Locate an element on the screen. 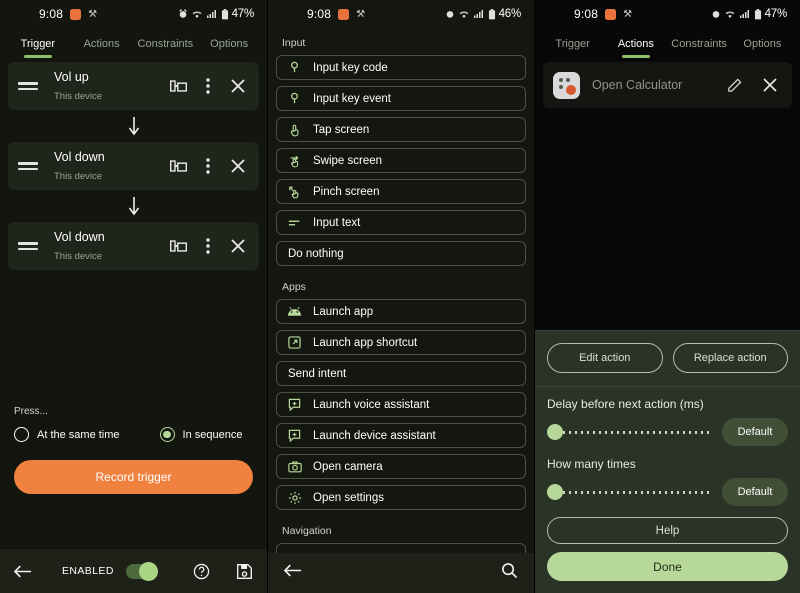 The image size is (800, 593). edit-action-button: Edit action is located at coordinates (605, 358).